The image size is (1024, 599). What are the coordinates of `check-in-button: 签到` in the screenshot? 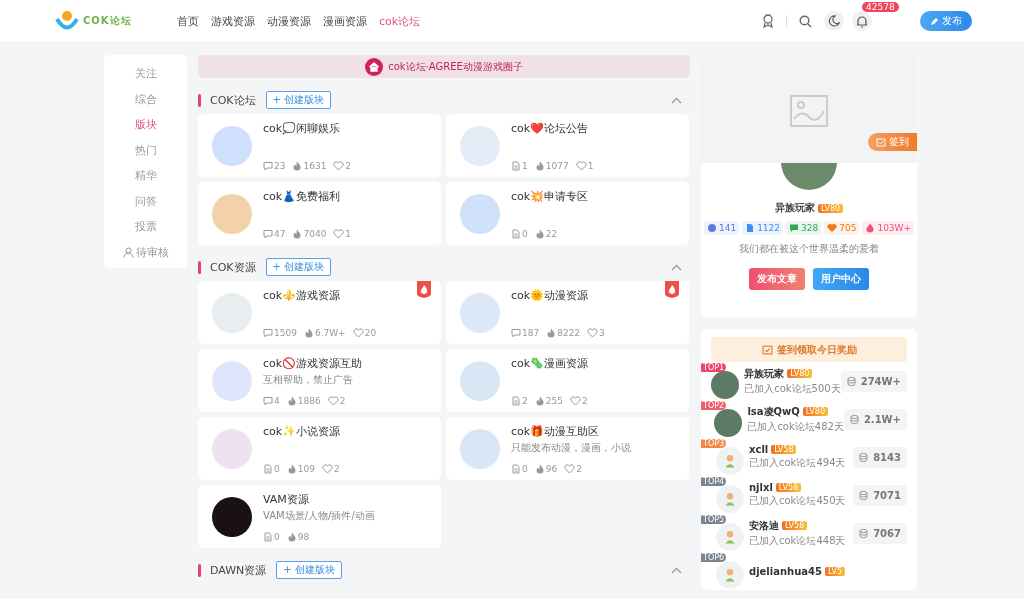 It's located at (892, 142).